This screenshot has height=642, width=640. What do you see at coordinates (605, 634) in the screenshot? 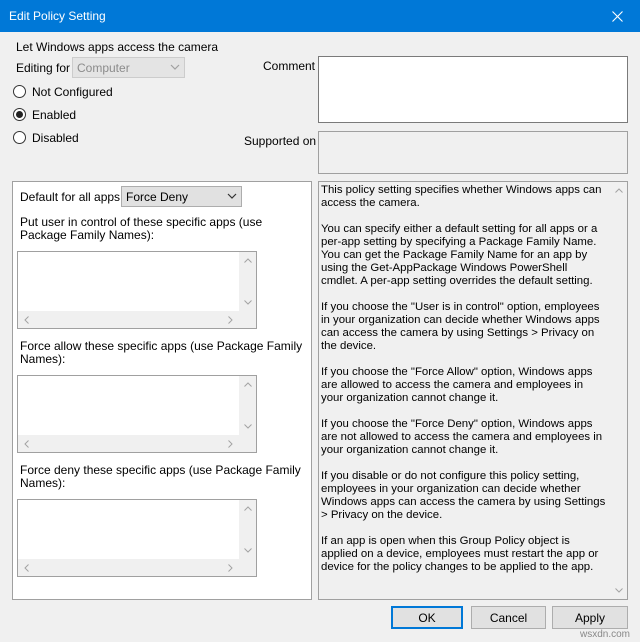
I see `watermark: wsxdn.com` at bounding box center [605, 634].